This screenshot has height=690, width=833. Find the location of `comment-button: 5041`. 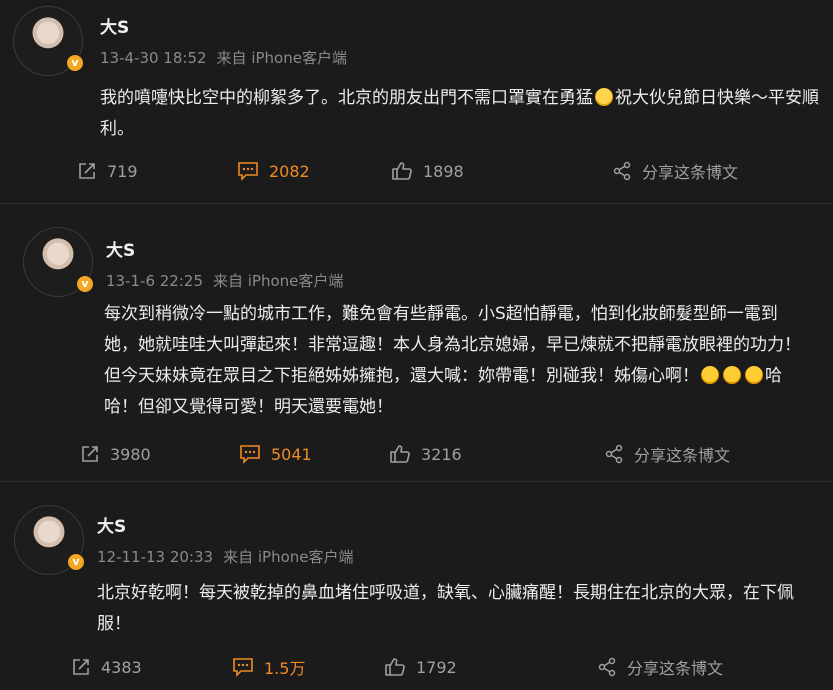

comment-button: 5041 is located at coordinates (275, 454).